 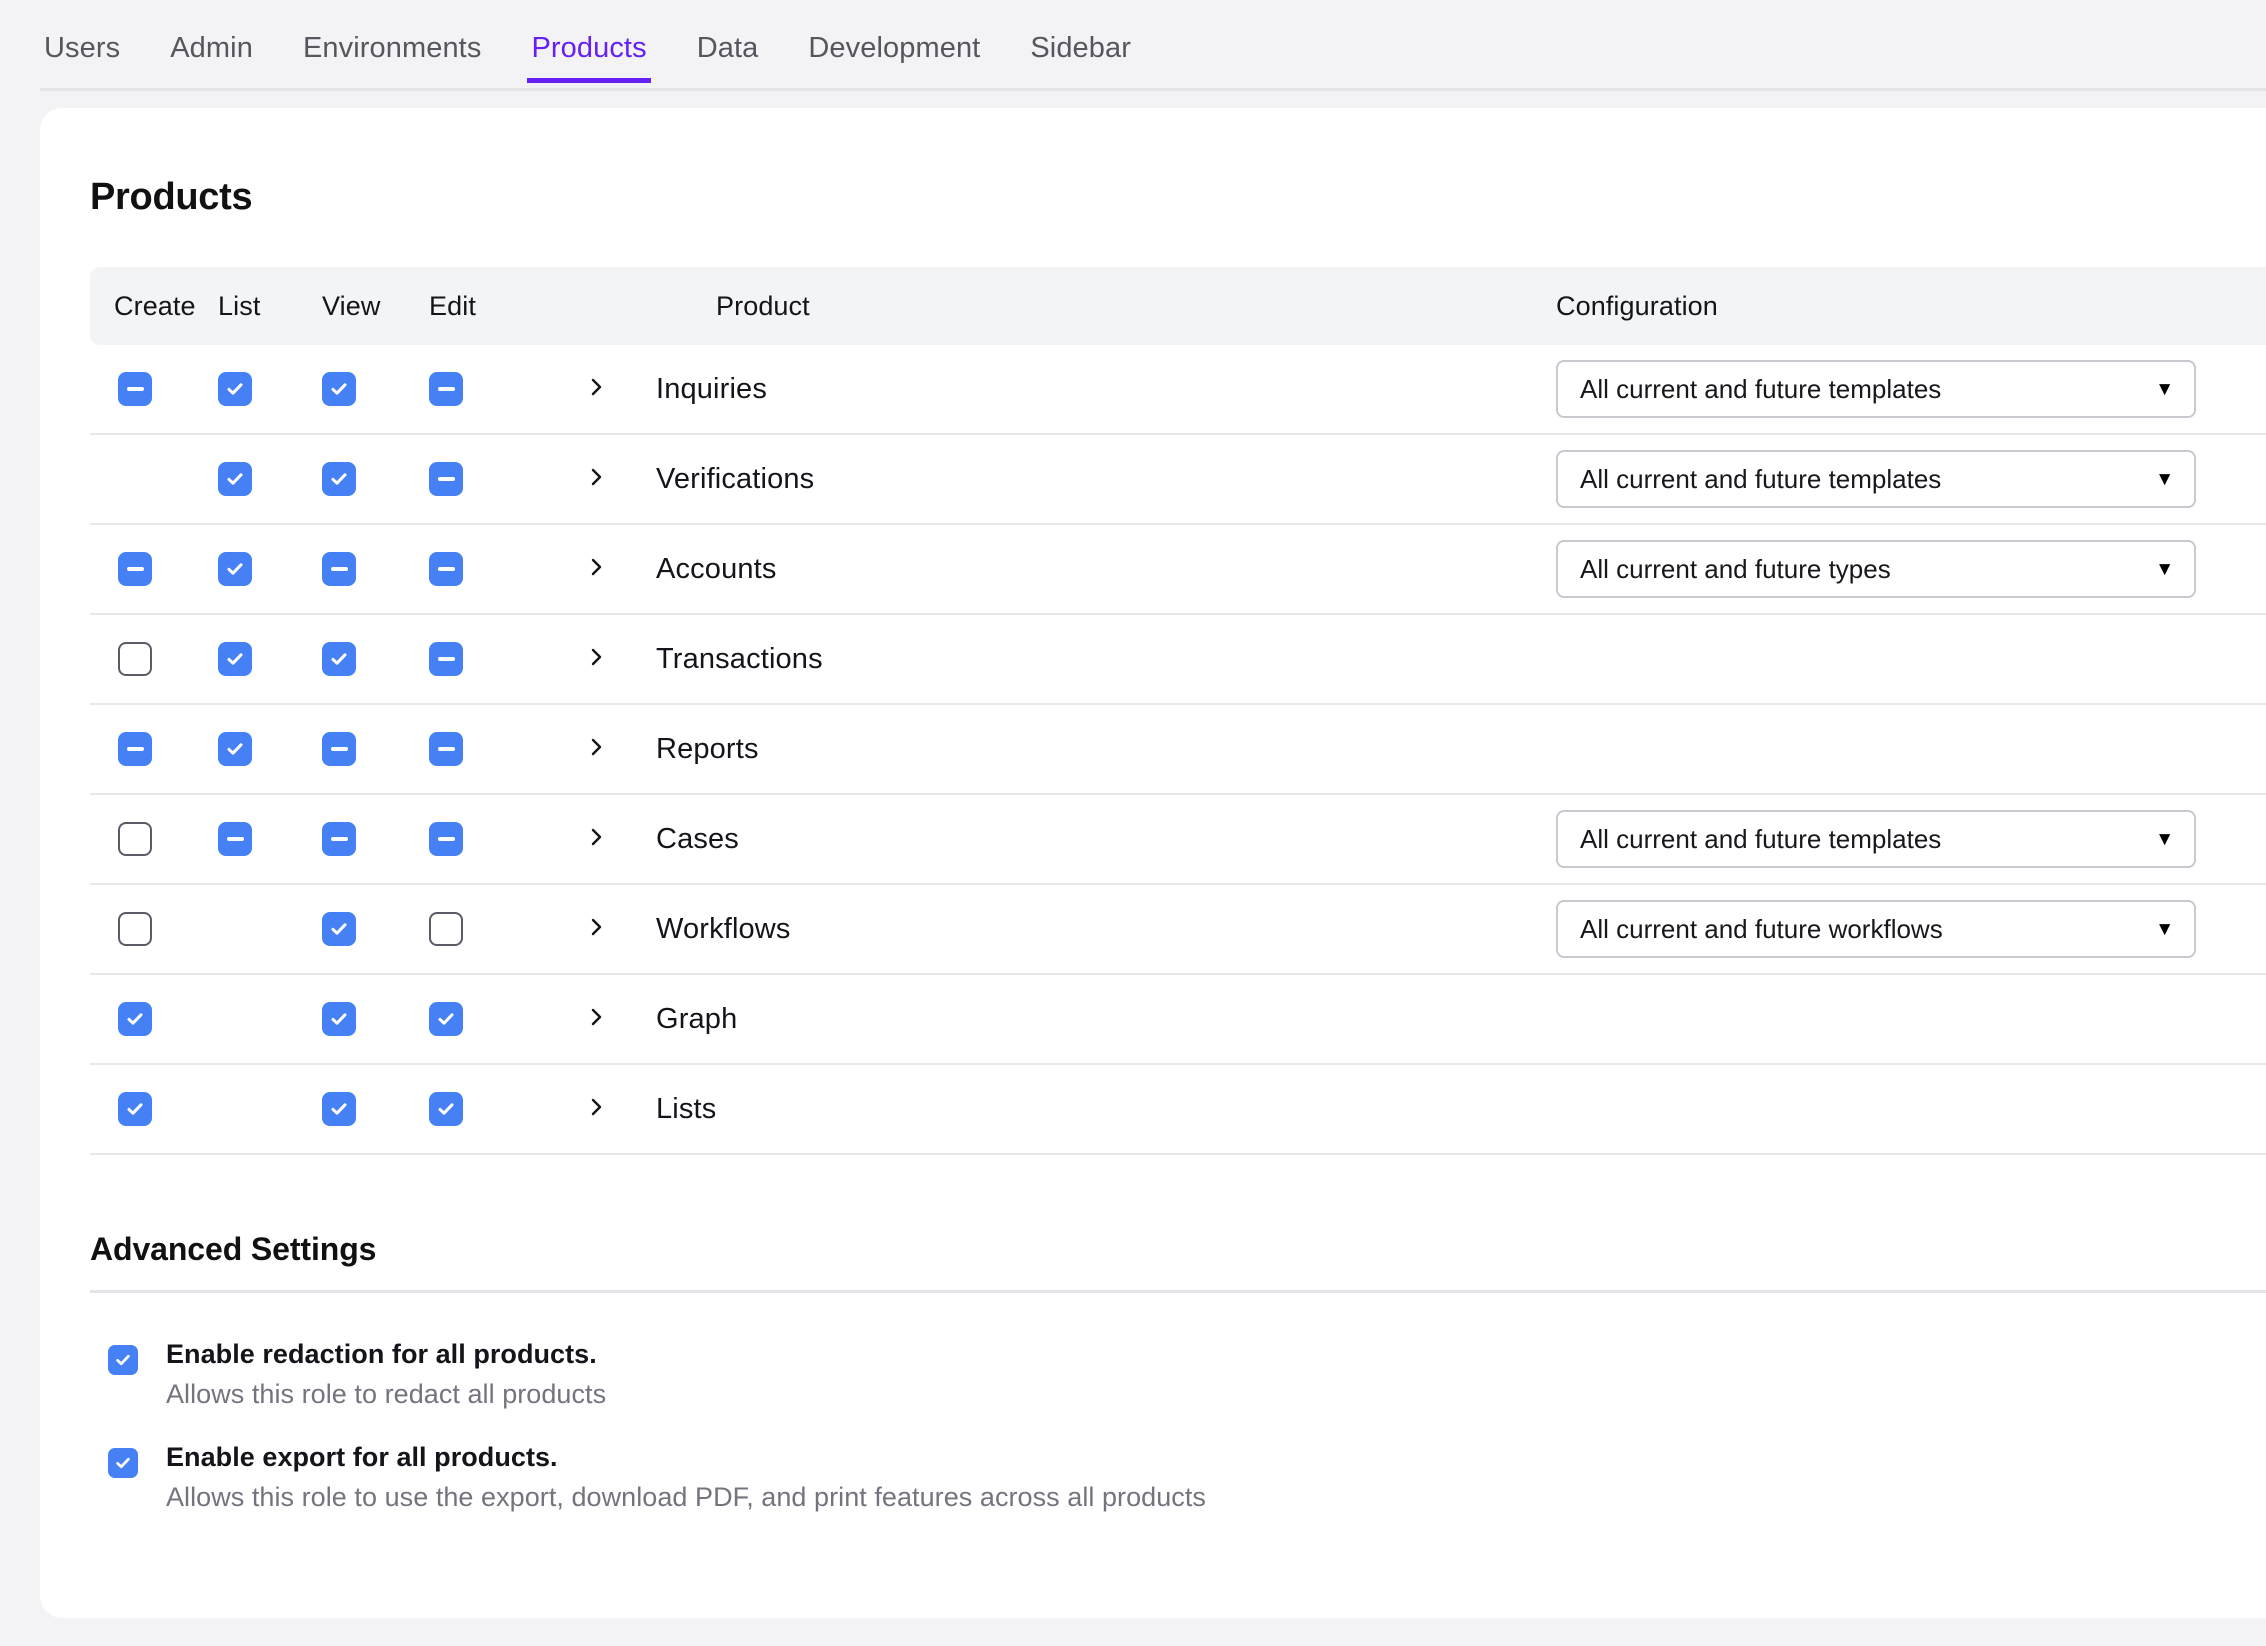 What do you see at coordinates (235, 659) in the screenshot?
I see `checkbox-list-transactions-checked` at bounding box center [235, 659].